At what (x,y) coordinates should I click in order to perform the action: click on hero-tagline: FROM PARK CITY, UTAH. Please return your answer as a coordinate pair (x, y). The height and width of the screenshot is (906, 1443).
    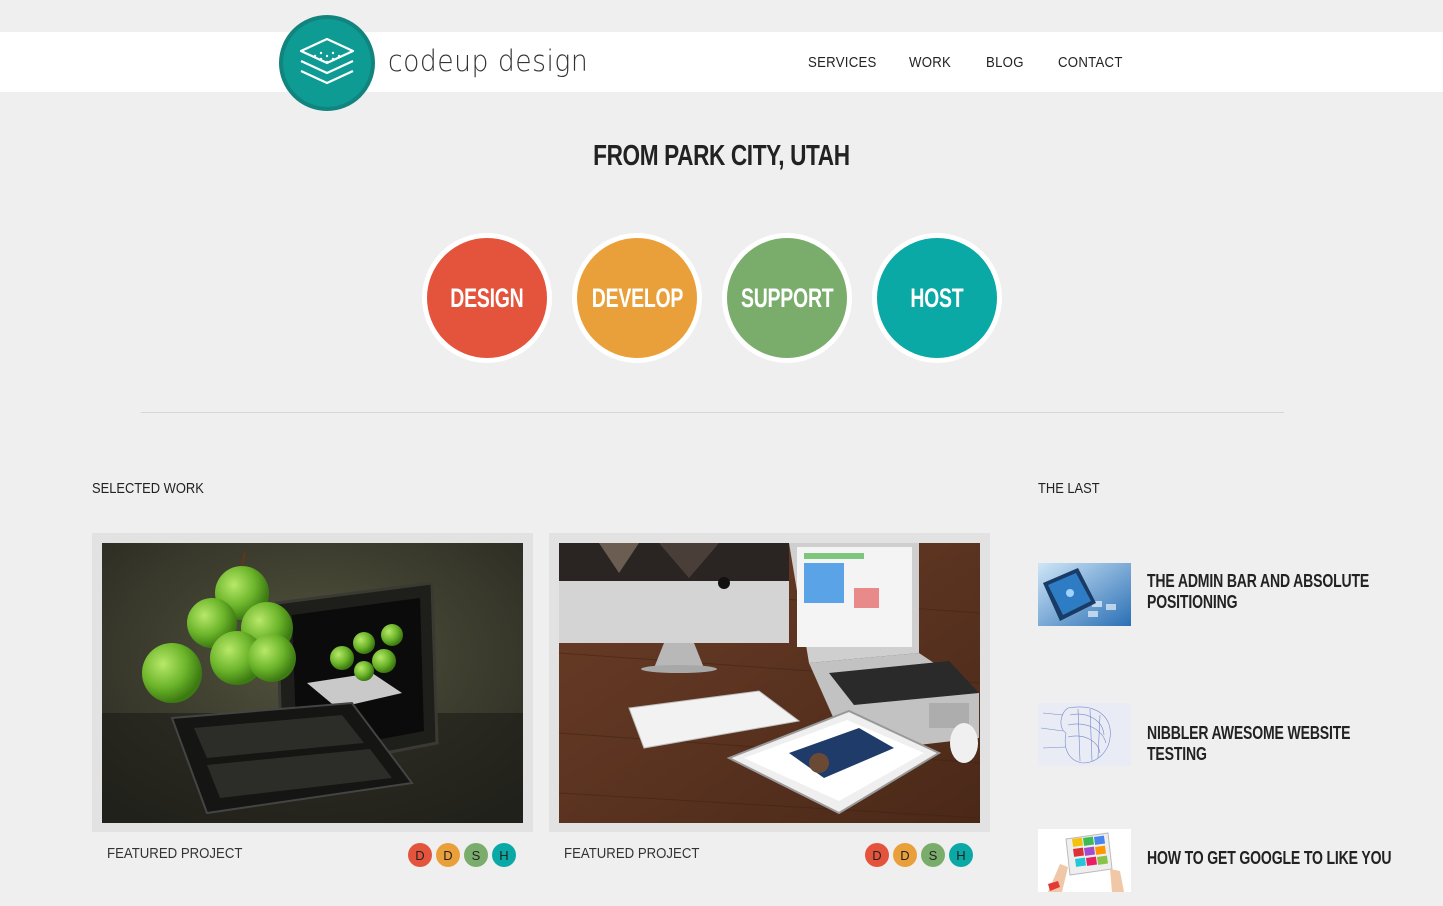
    Looking at the image, I should click on (721, 156).